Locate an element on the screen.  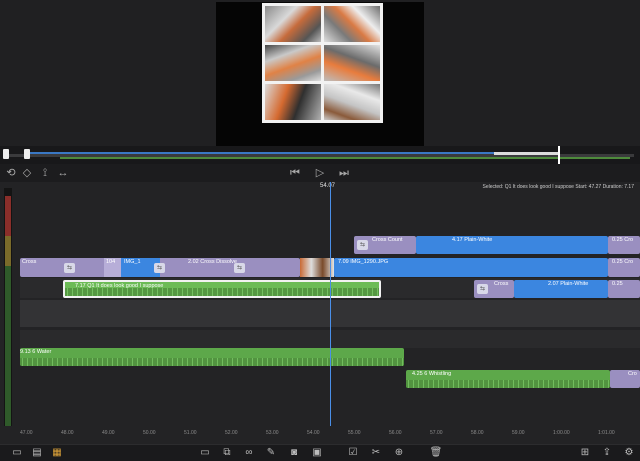
clips-icon: ▭ is located at coordinates (17, 453).